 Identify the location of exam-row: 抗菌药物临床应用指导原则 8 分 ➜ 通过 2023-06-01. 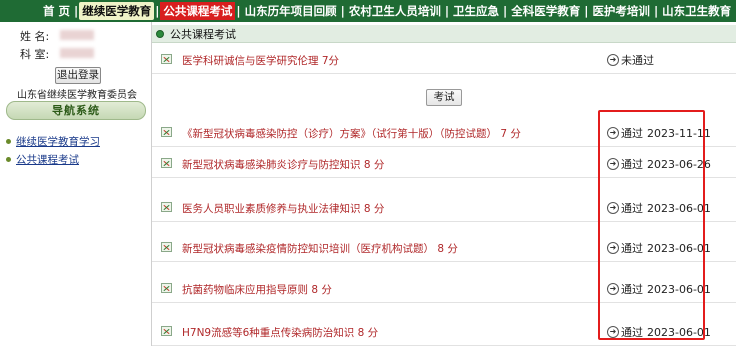
(444, 289).